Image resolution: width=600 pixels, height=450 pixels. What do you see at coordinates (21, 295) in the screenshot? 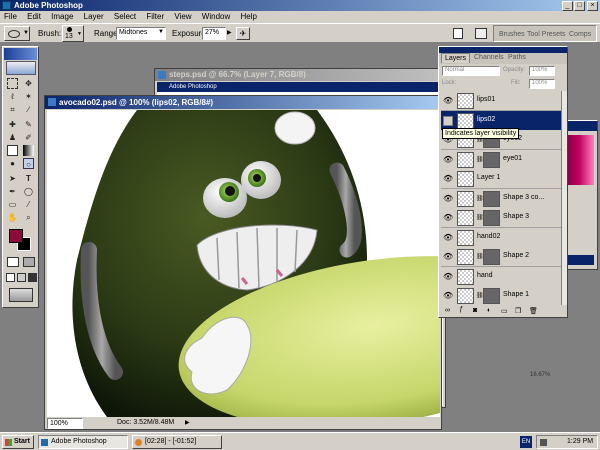
I see `jump-to-imageready-icon` at bounding box center [21, 295].